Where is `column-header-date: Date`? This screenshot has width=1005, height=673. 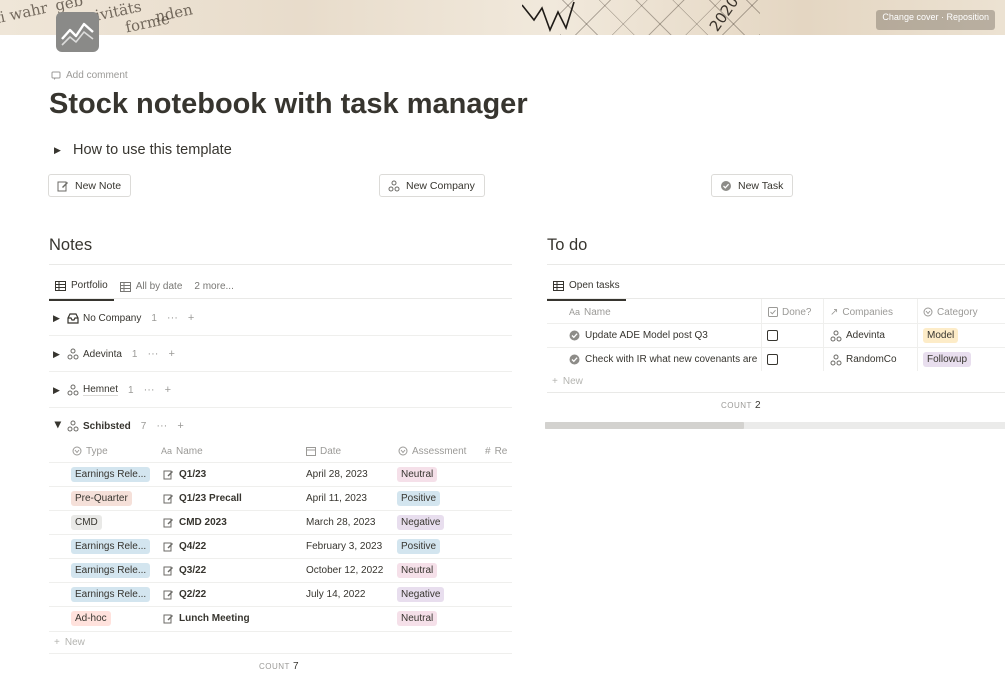
column-header-date: Date is located at coordinates (350, 451).